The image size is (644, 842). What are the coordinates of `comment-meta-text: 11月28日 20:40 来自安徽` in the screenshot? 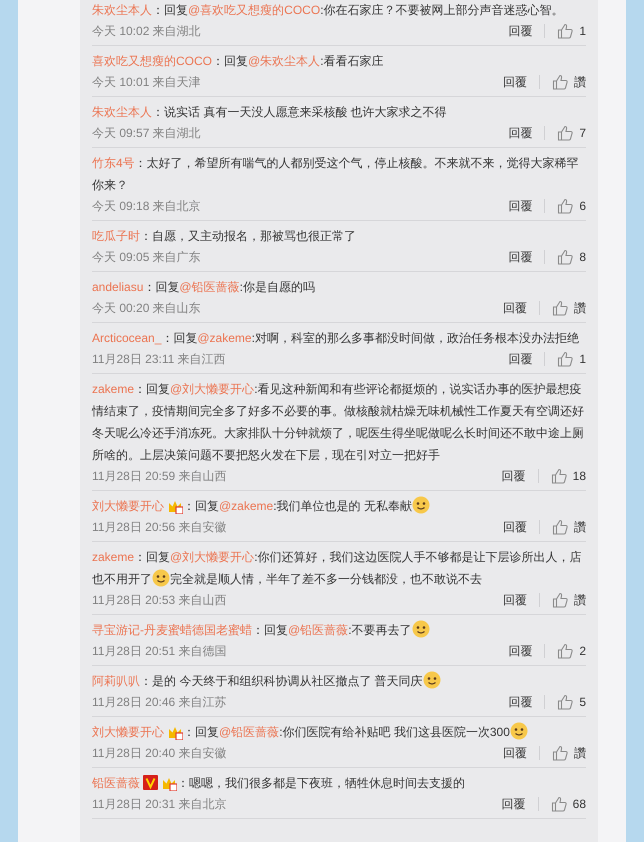 It's located at (159, 753).